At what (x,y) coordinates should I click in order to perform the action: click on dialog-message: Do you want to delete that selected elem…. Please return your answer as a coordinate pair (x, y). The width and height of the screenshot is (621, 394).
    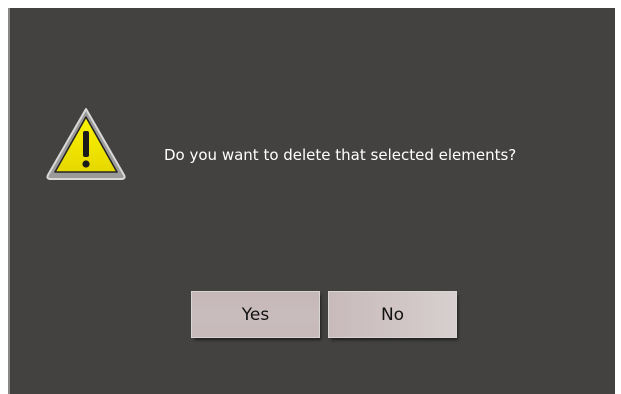
    Looking at the image, I should click on (340, 155).